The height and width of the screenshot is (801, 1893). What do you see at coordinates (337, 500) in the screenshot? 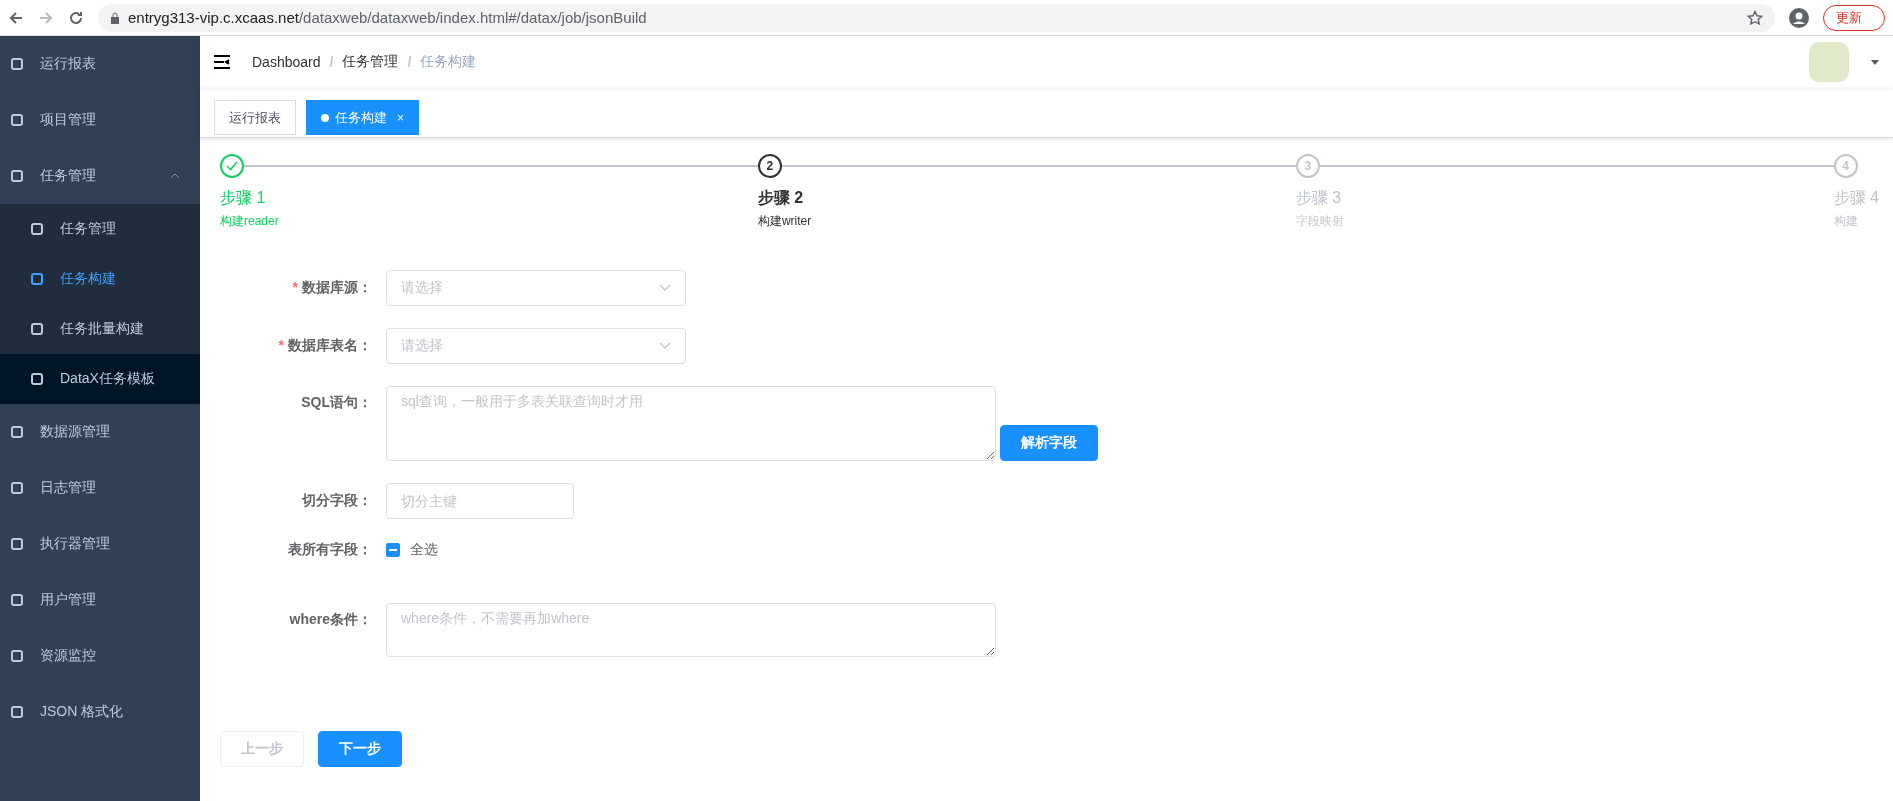
I see `form-label: 切分字段：` at bounding box center [337, 500].